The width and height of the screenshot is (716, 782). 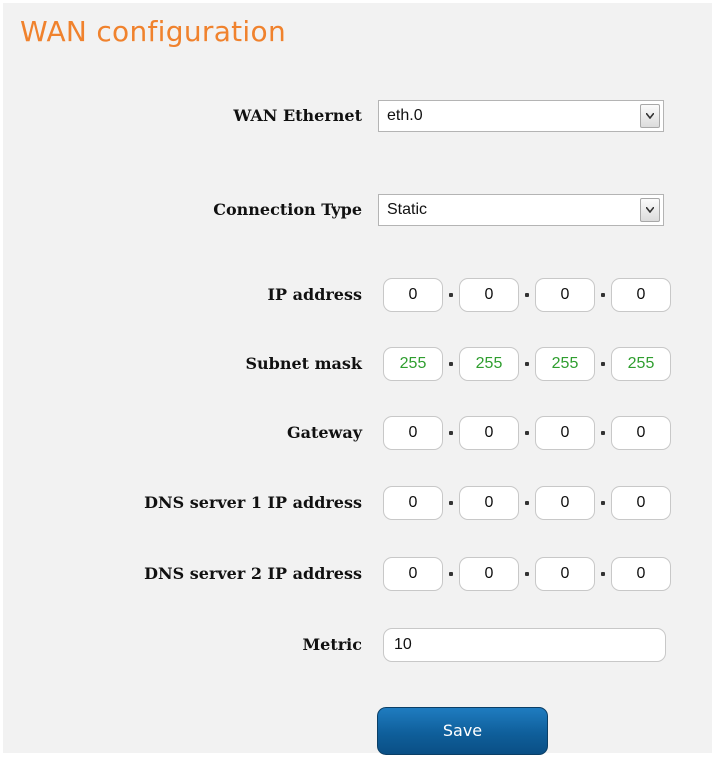 I want to click on ip-octet-2: 0, so click(x=489, y=295).